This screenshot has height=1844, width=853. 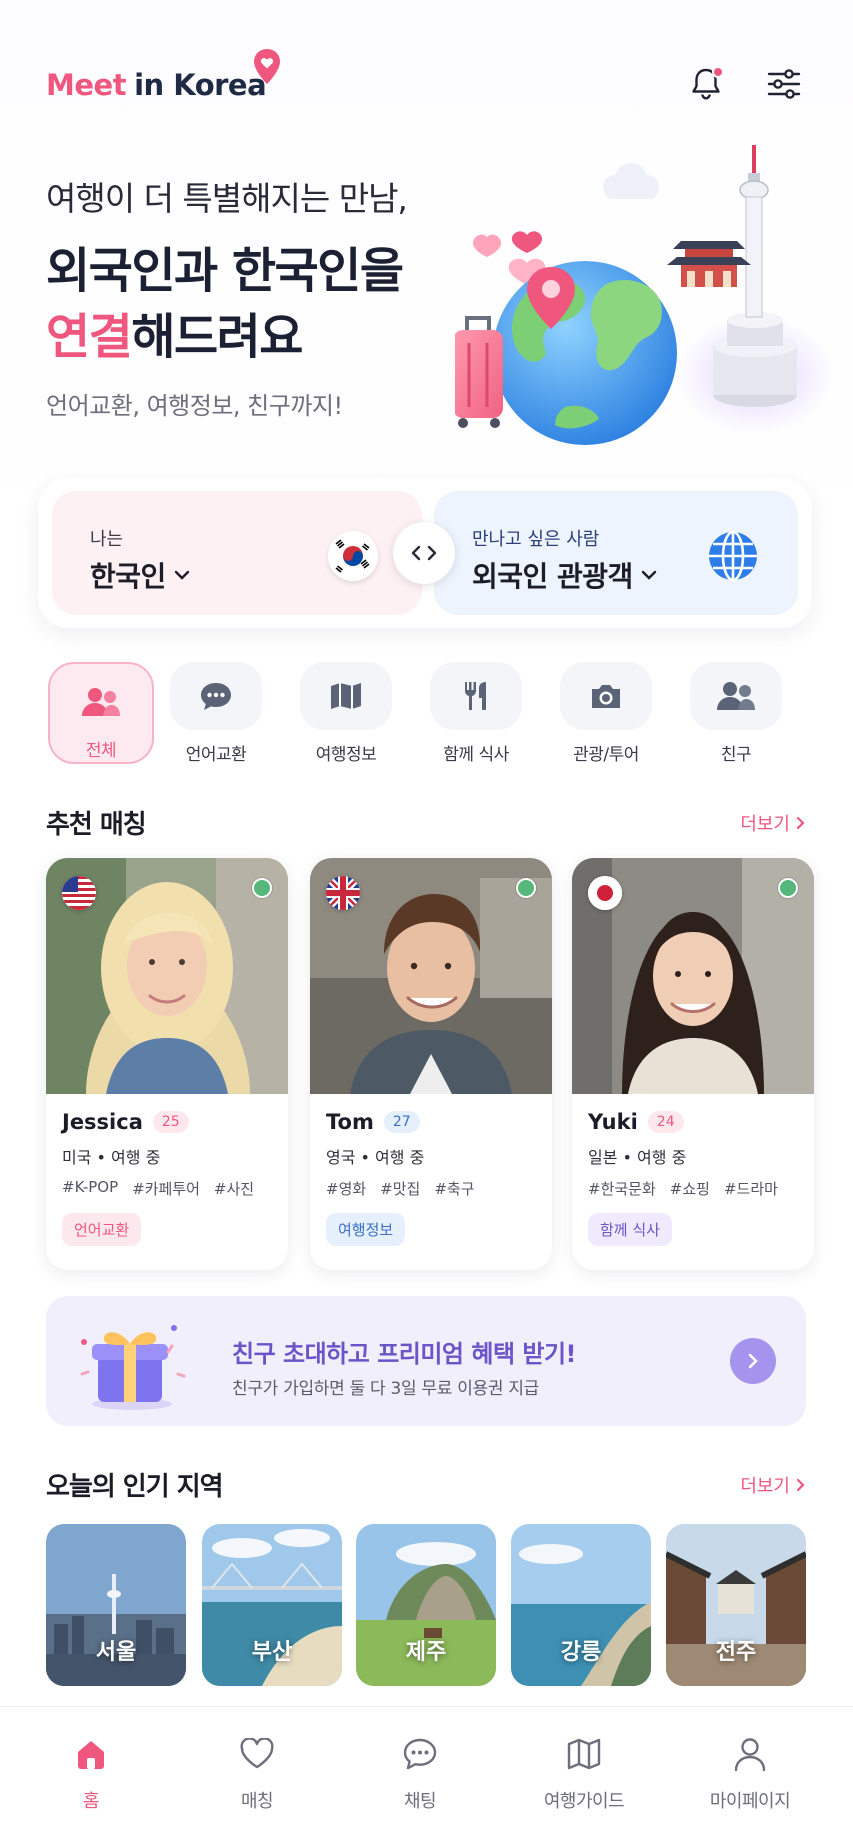 I want to click on home-icon, so click(x=91, y=1755).